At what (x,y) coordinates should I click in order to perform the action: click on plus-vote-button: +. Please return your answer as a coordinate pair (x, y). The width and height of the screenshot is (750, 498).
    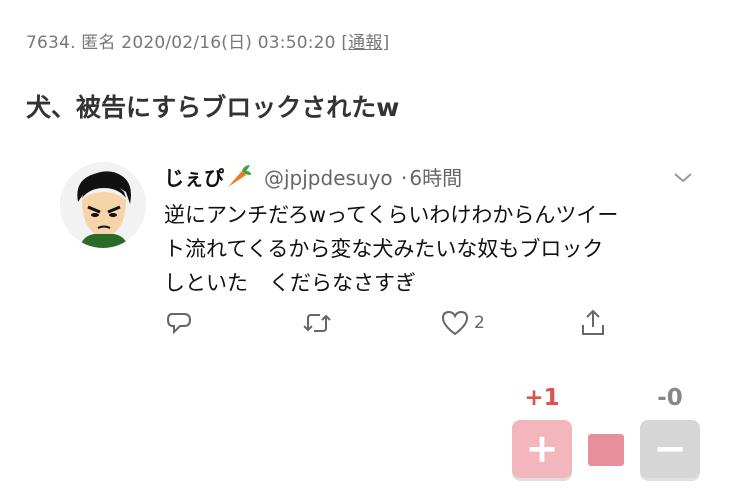
    Looking at the image, I should click on (542, 449).